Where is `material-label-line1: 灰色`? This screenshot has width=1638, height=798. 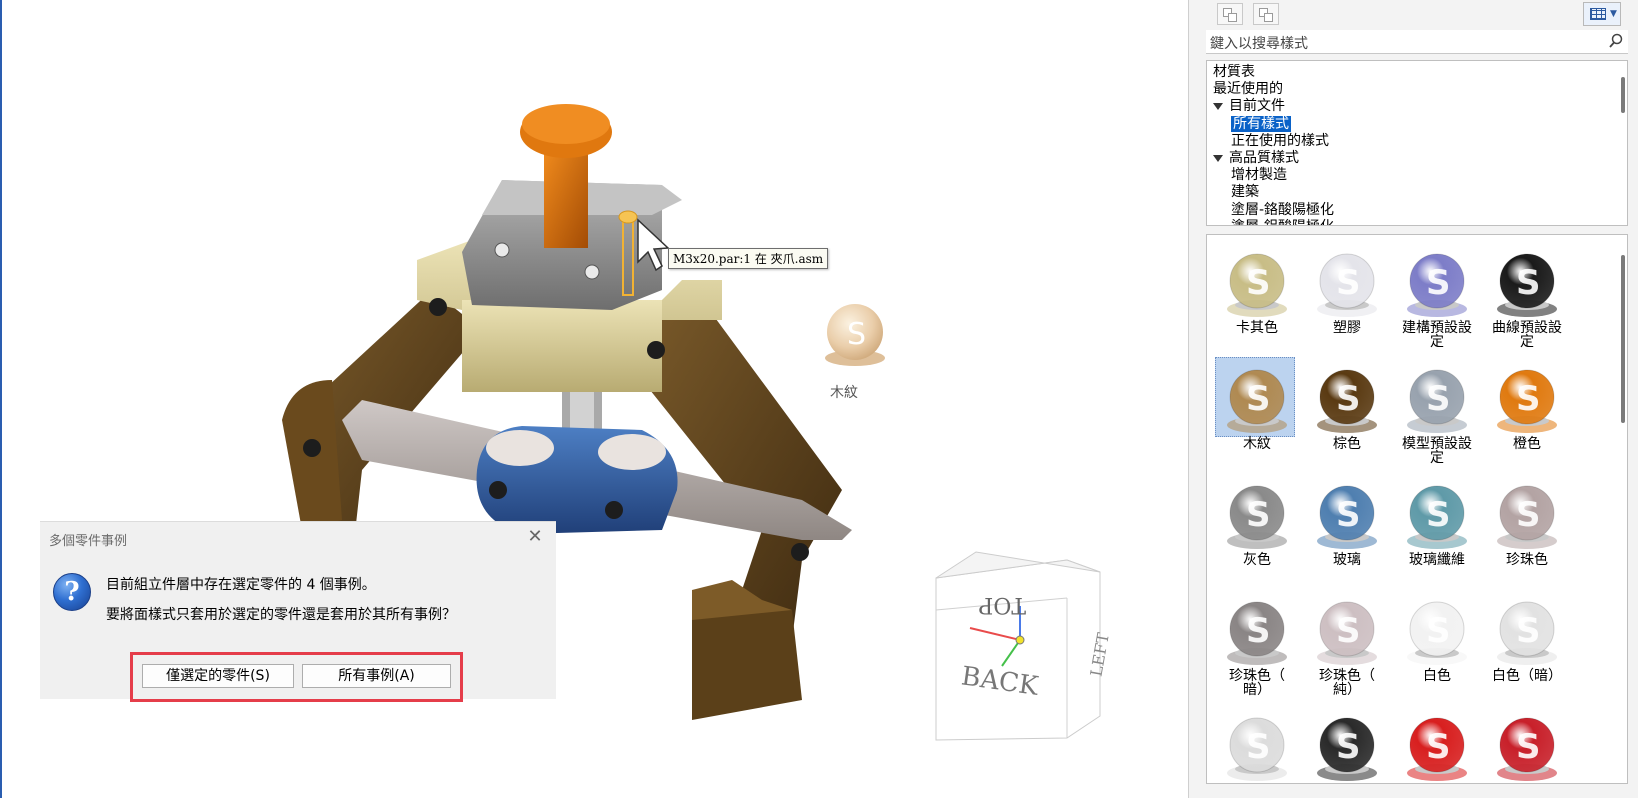 material-label-line1: 灰色 is located at coordinates (1257, 560).